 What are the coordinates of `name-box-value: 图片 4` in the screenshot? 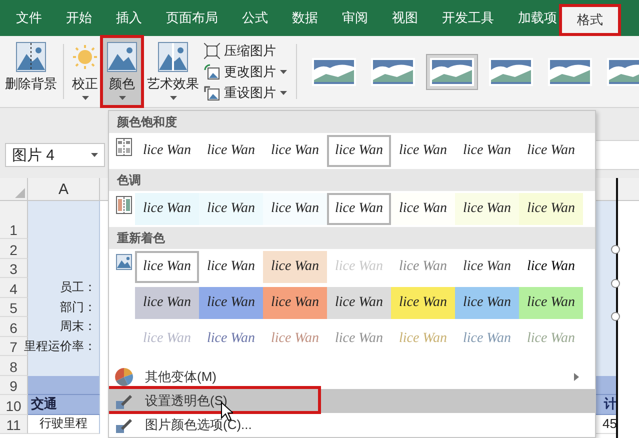 It's located at (33, 155).